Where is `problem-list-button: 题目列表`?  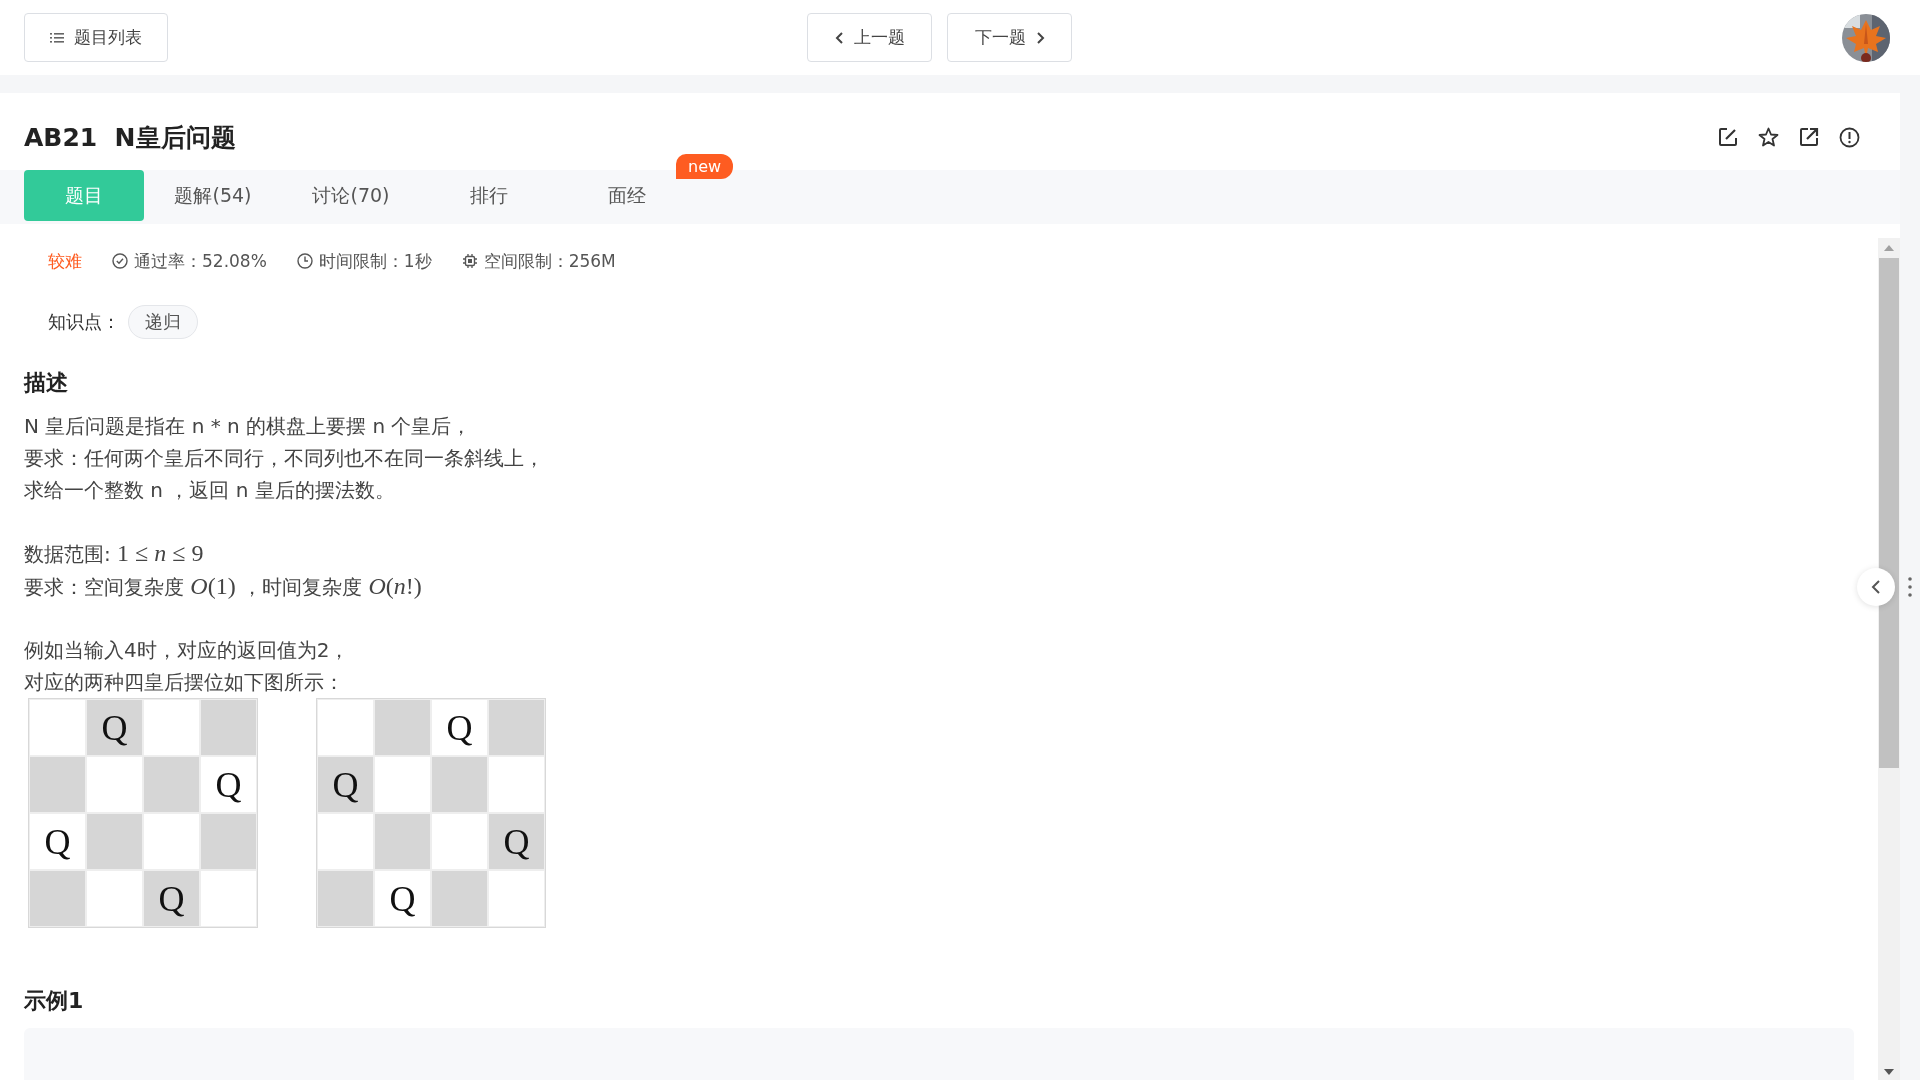
problem-list-button: 题目列表 is located at coordinates (96, 37).